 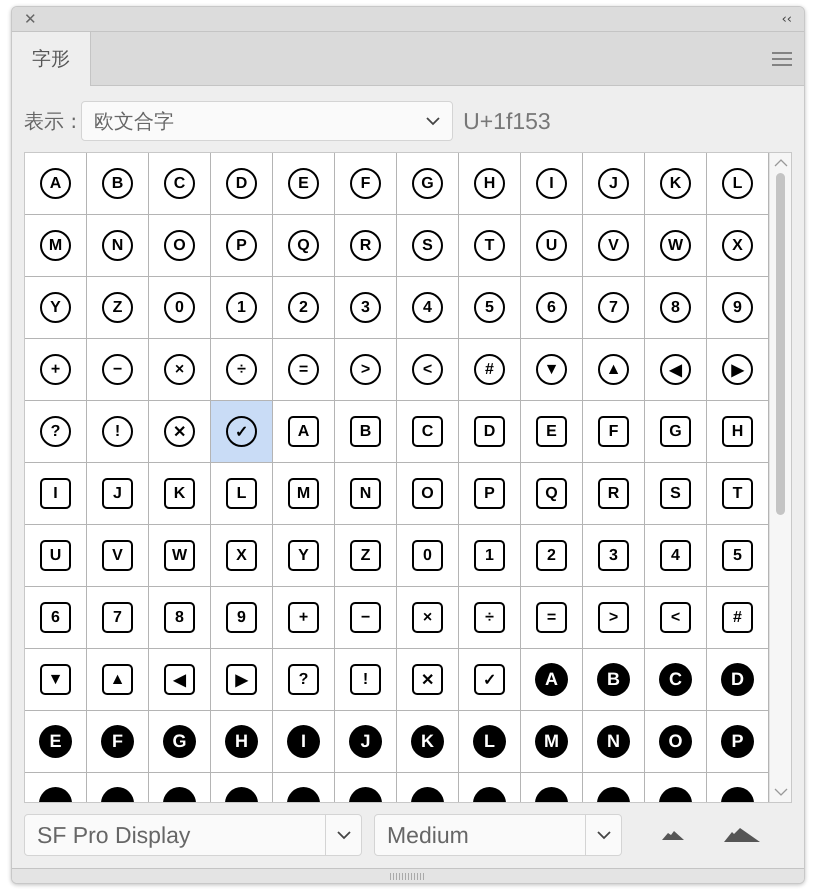 I want to click on glyph-cell: ✕, so click(x=428, y=680).